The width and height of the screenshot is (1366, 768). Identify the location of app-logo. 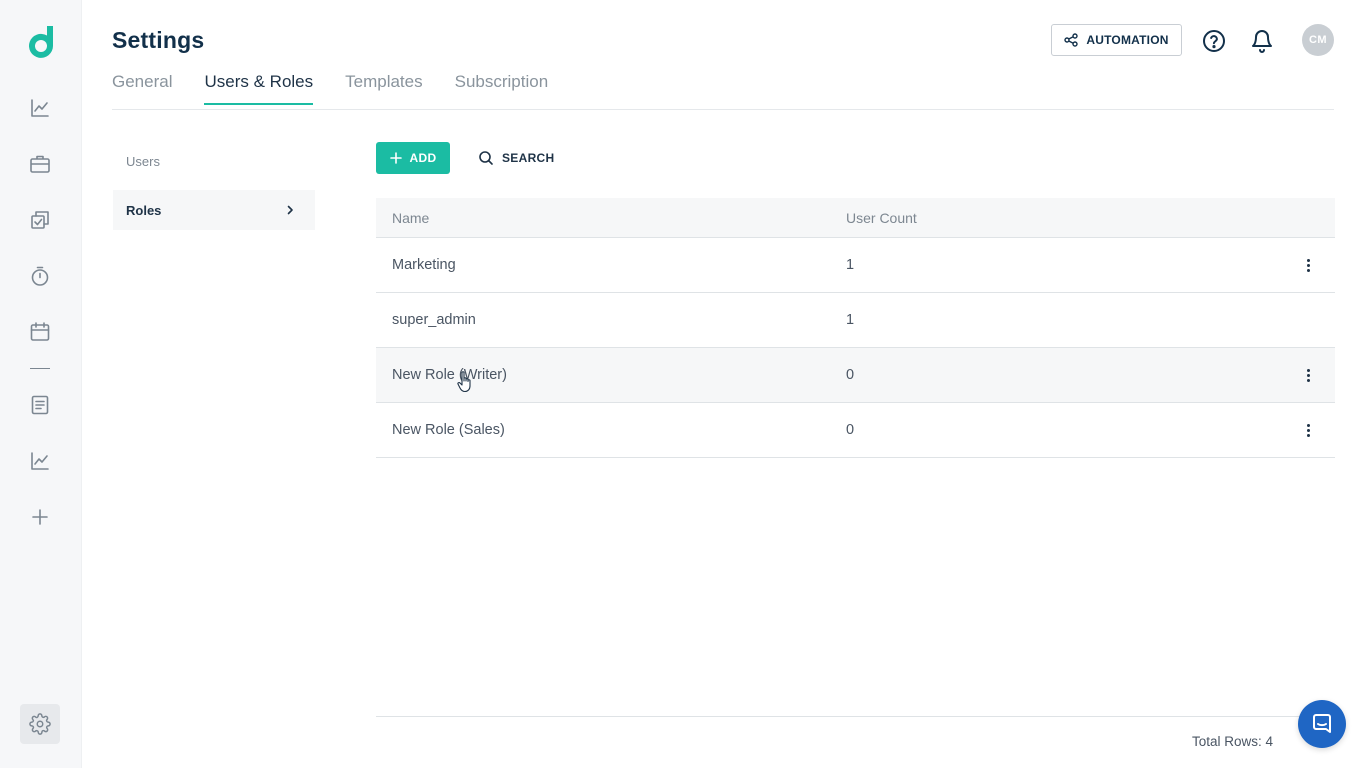
(41, 41).